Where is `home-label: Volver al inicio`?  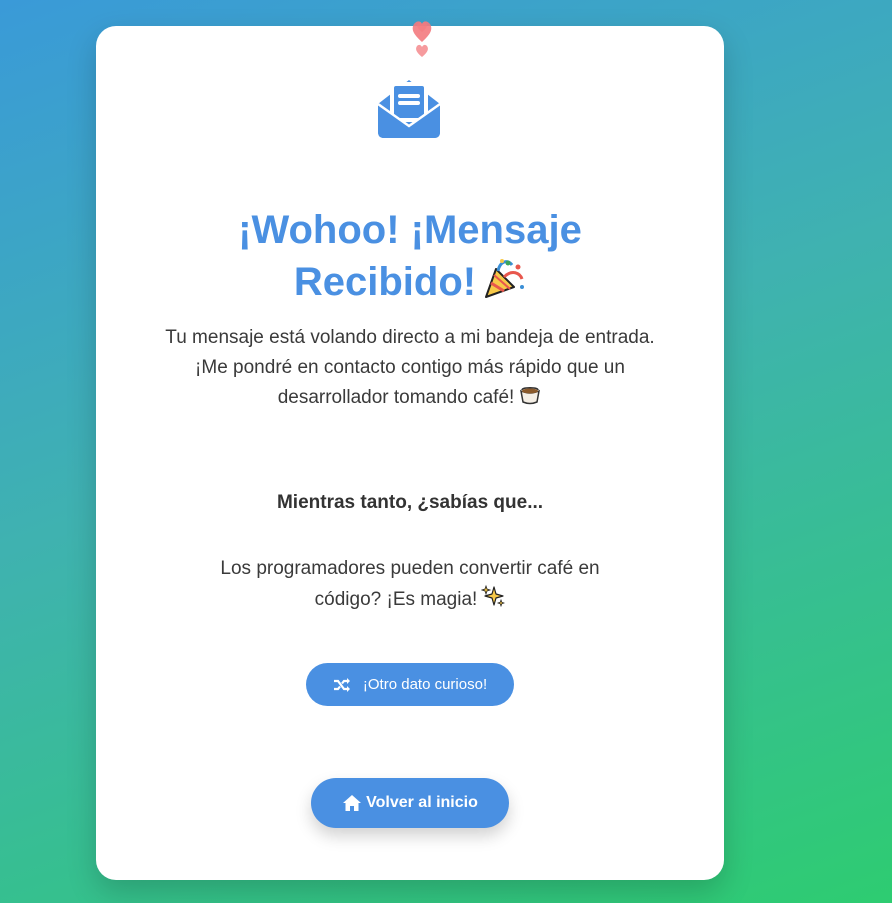
home-label: Volver al inicio is located at coordinates (422, 802).